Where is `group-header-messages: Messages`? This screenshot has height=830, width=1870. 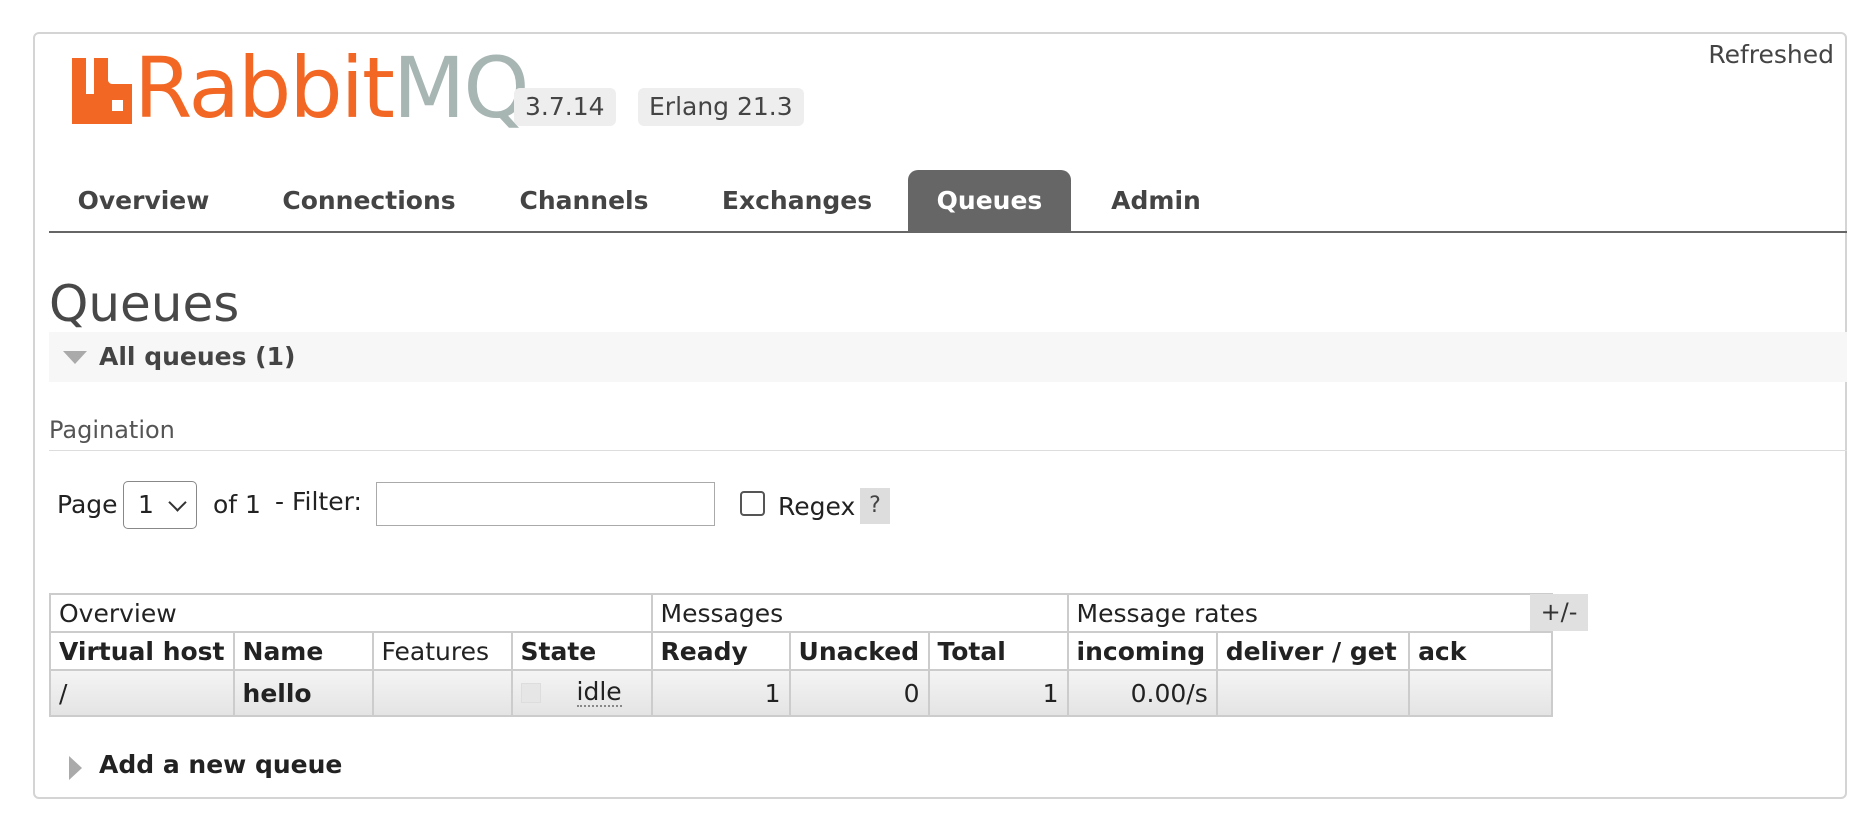
group-header-messages: Messages is located at coordinates (859, 613).